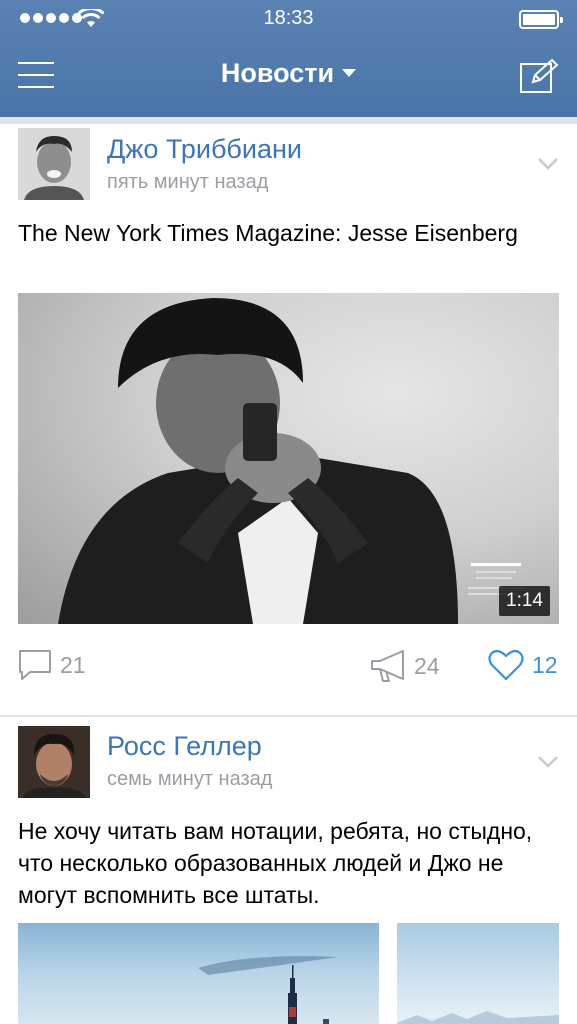 Image resolution: width=577 pixels, height=1024 pixels. What do you see at coordinates (387, 666) in the screenshot?
I see `share-megaphone-icon` at bounding box center [387, 666].